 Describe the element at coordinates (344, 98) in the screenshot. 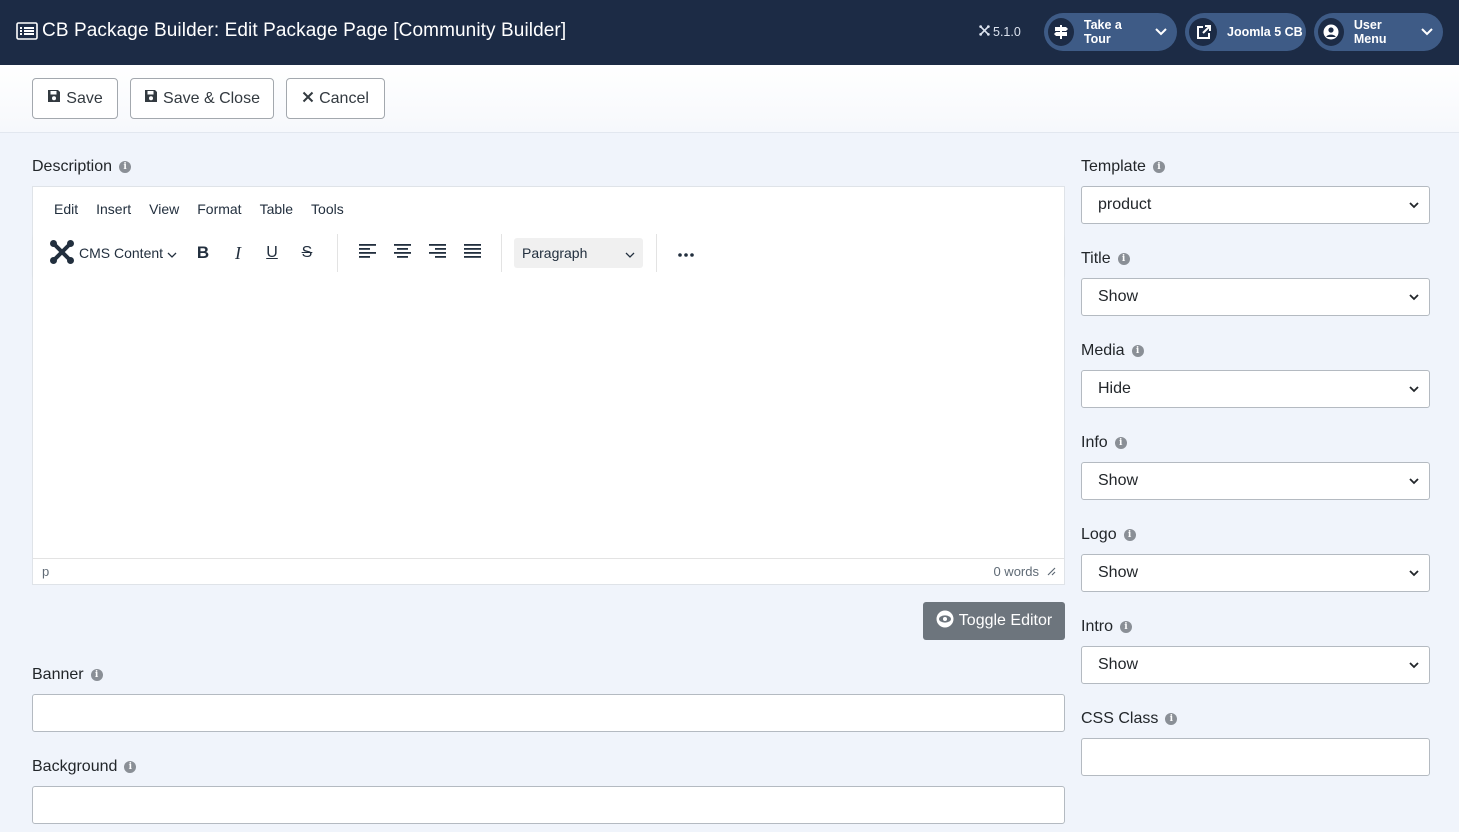

I see `cancel-label: Cancel` at that location.